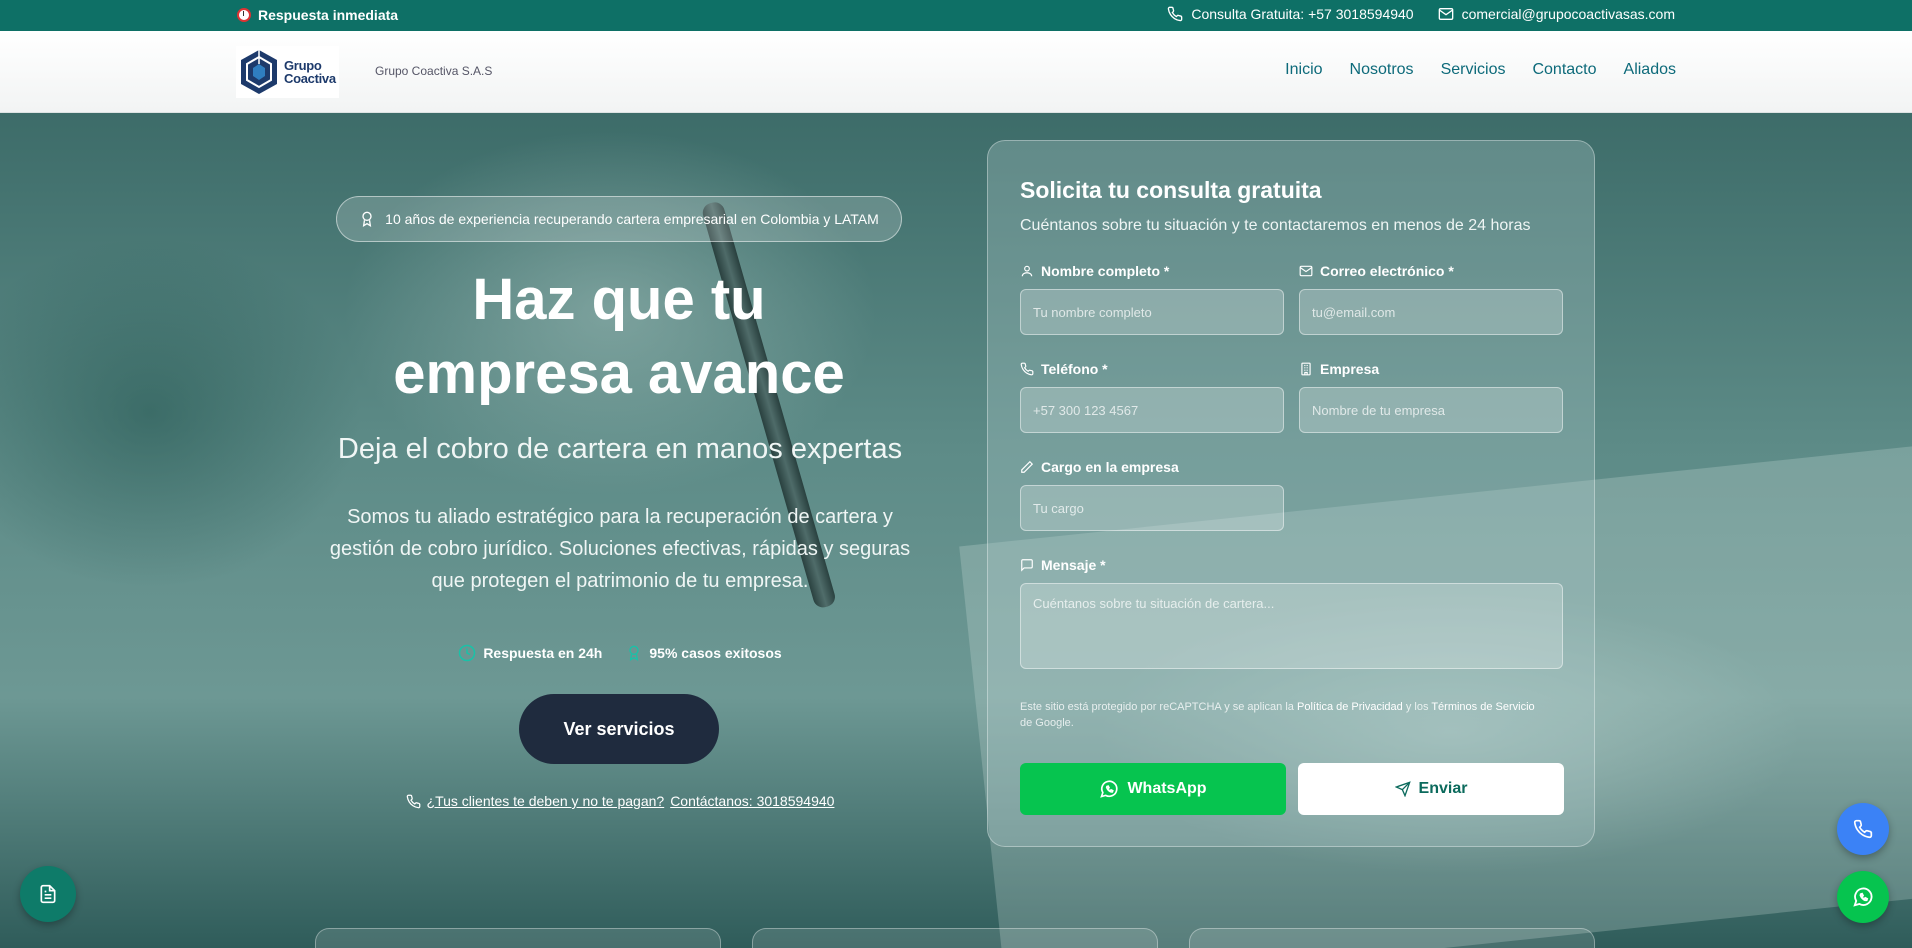 Image resolution: width=1912 pixels, height=948 pixels. Describe the element at coordinates (619, 373) in the screenshot. I see `hero-title-line2: empresa avance` at that location.